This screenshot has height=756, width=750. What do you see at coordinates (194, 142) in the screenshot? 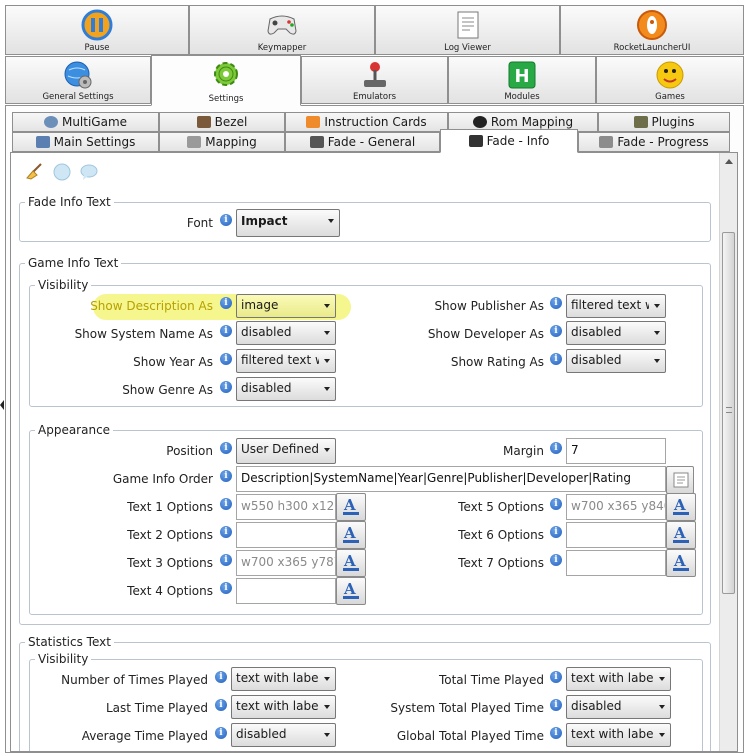
I see `mapping-icon` at bounding box center [194, 142].